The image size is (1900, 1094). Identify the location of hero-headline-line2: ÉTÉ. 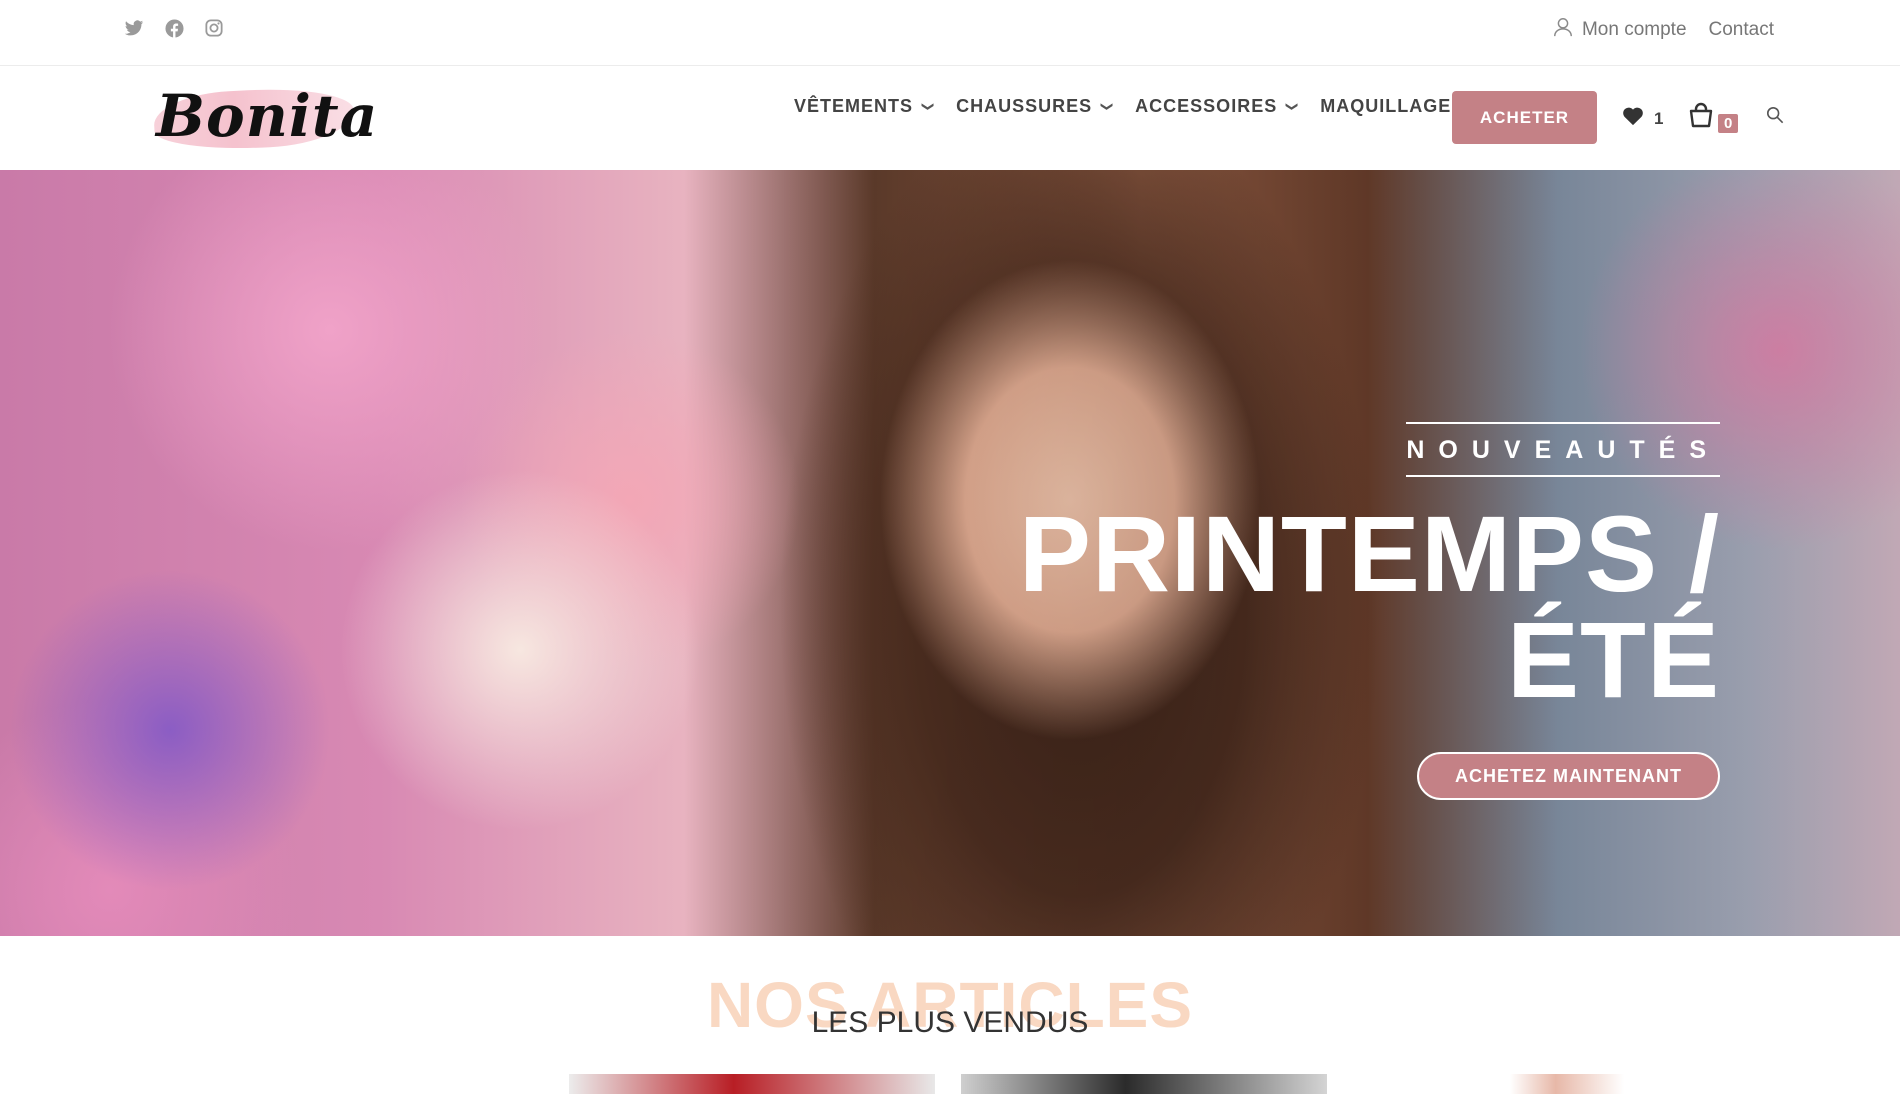
(1613, 659).